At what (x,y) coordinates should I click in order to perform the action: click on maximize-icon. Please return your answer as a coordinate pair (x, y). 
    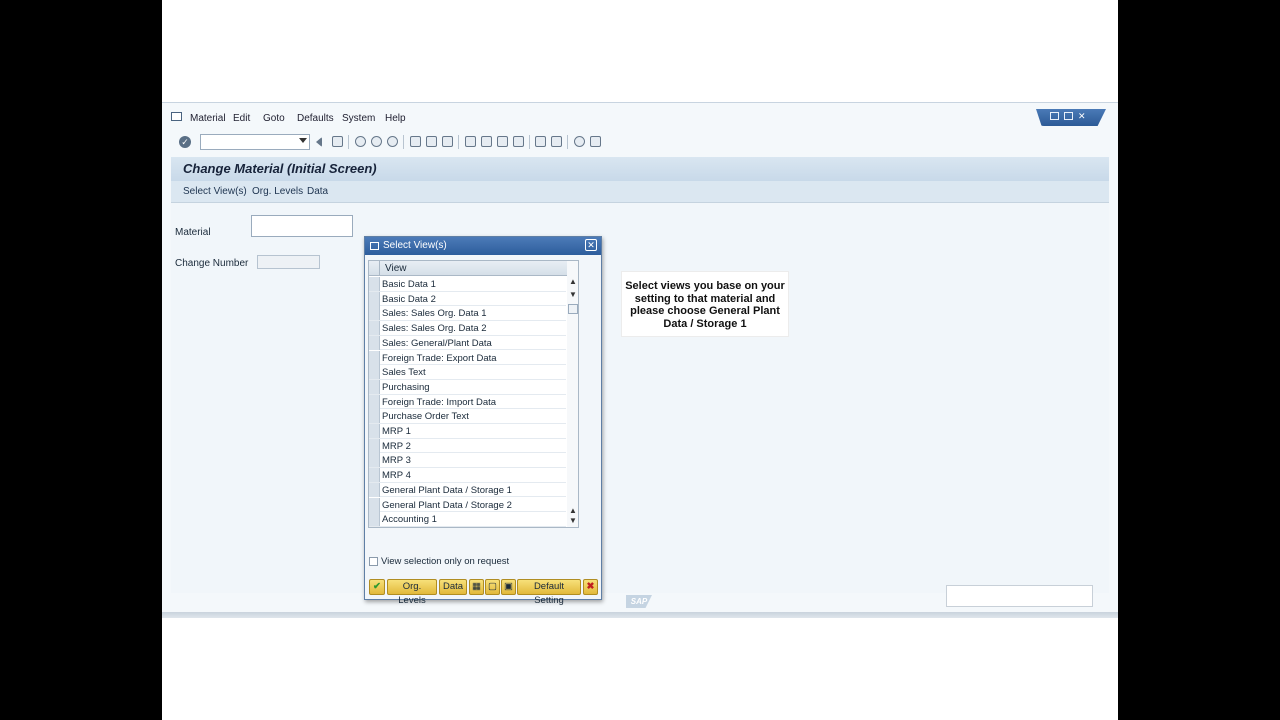
    Looking at the image, I should click on (1068, 116).